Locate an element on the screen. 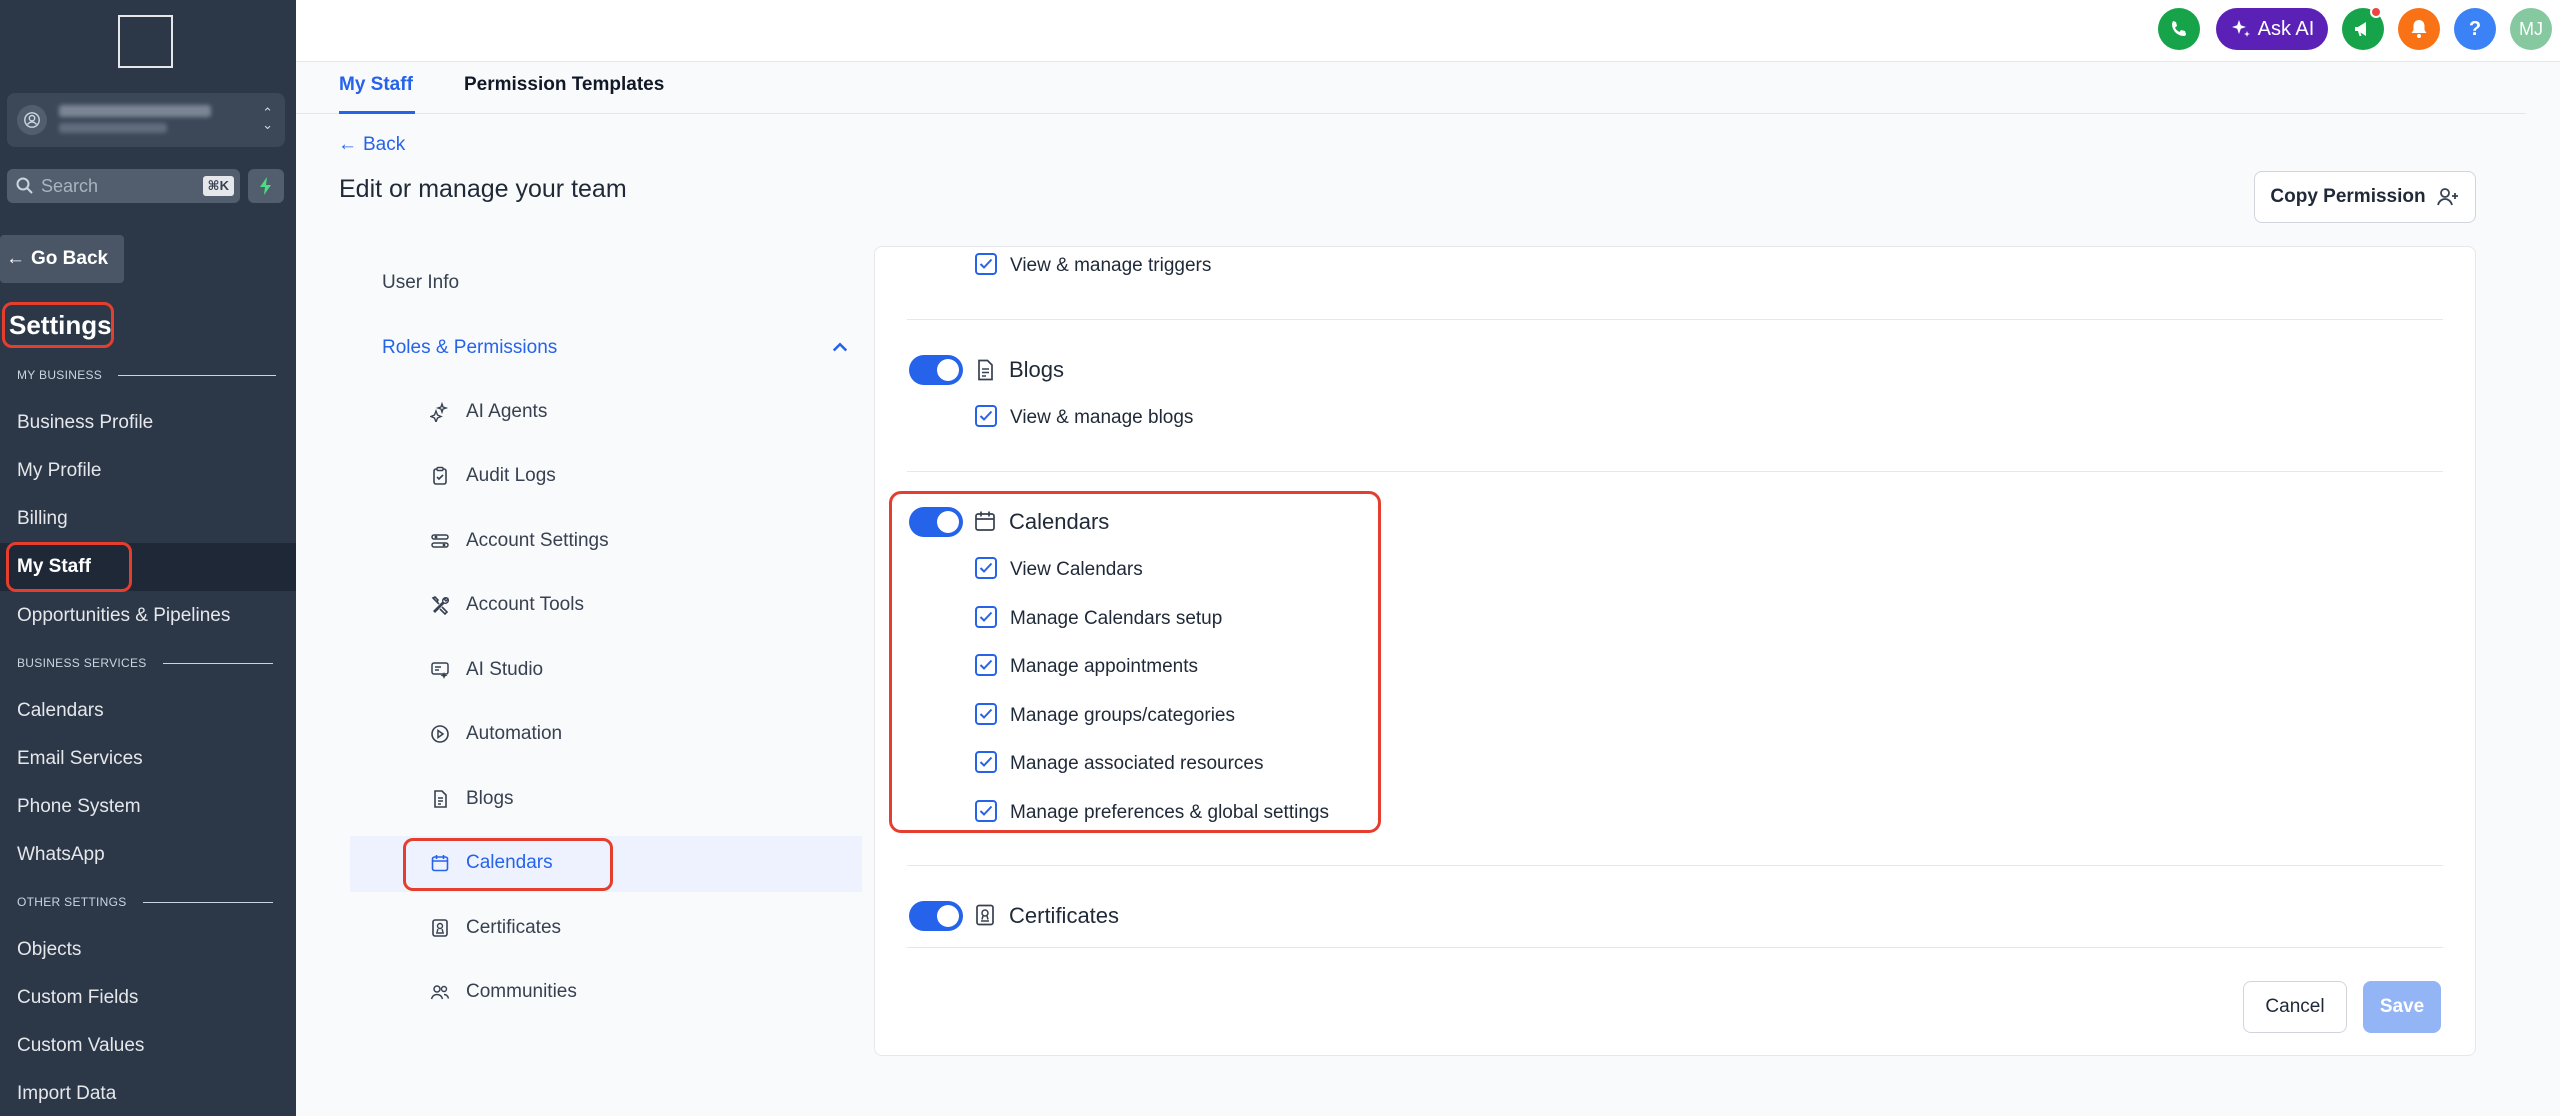 This screenshot has width=2560, height=1116. menu-ai-agents: AI Agents is located at coordinates (488, 412).